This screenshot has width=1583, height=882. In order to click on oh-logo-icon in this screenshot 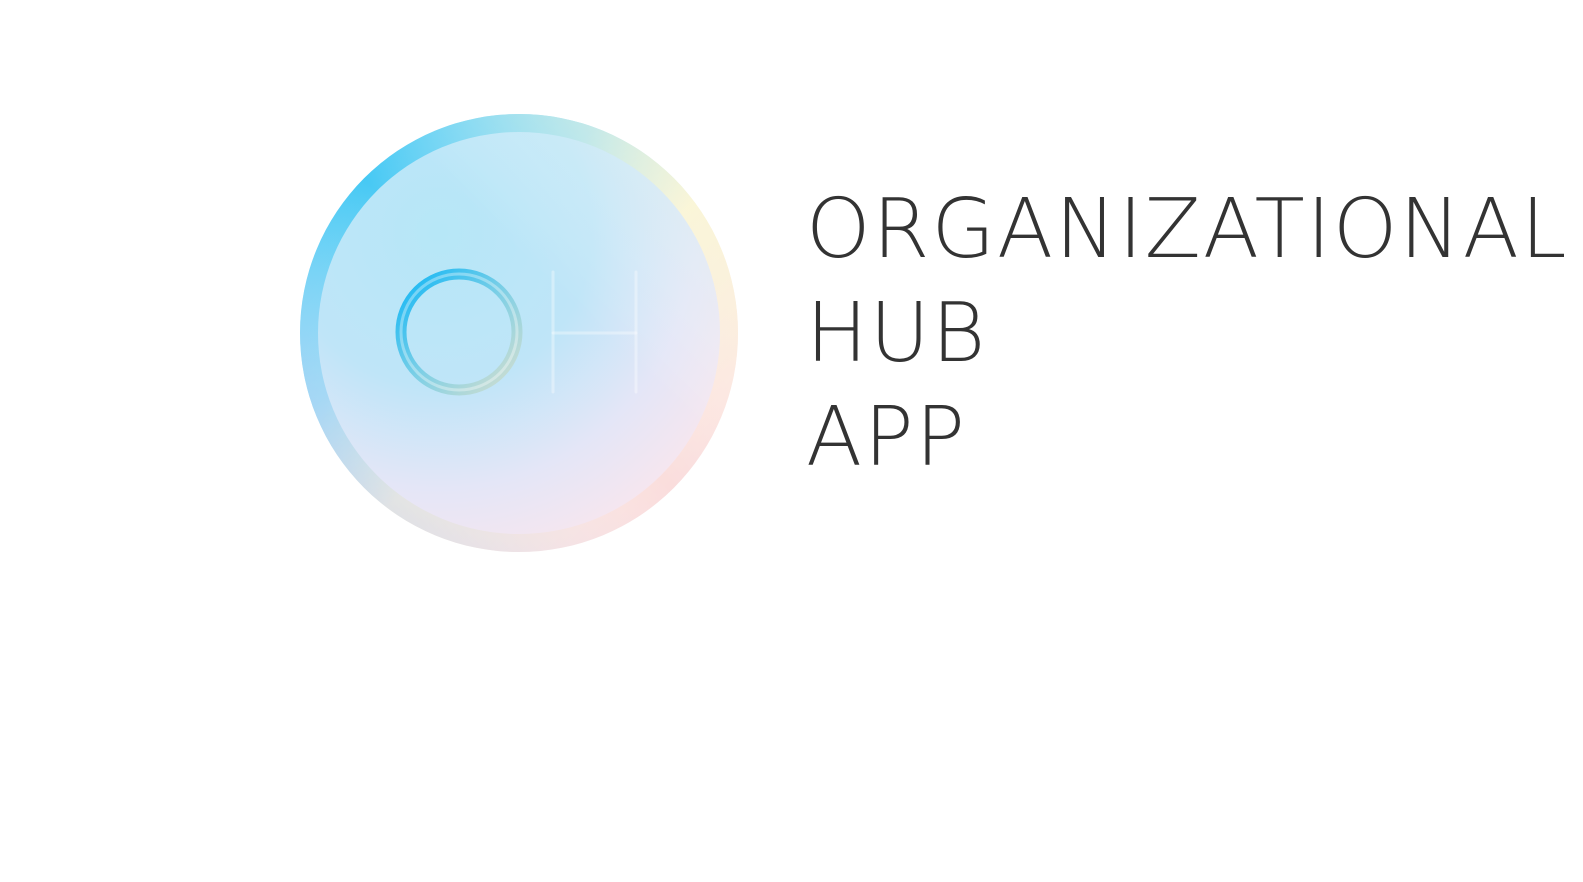, I will do `click(519, 333)`.